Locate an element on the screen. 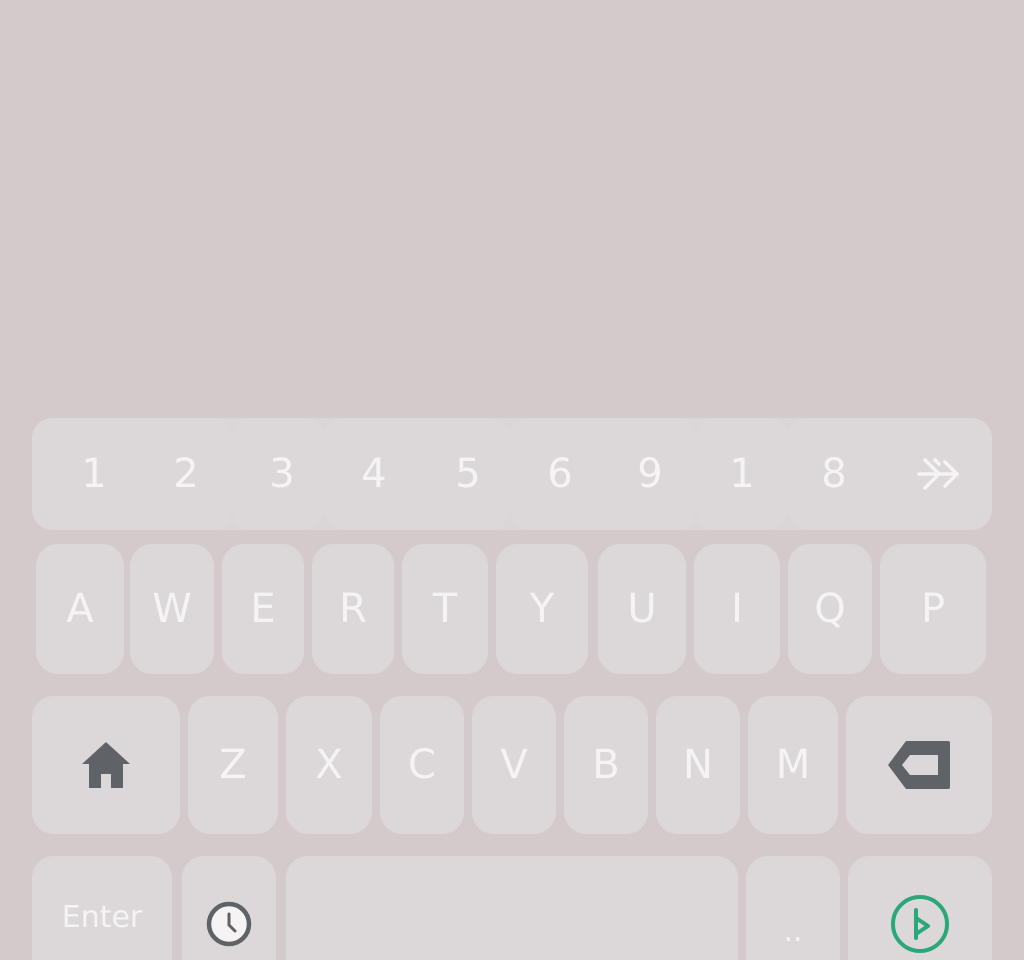 The image size is (1024, 960). key-v: V is located at coordinates (514, 765).